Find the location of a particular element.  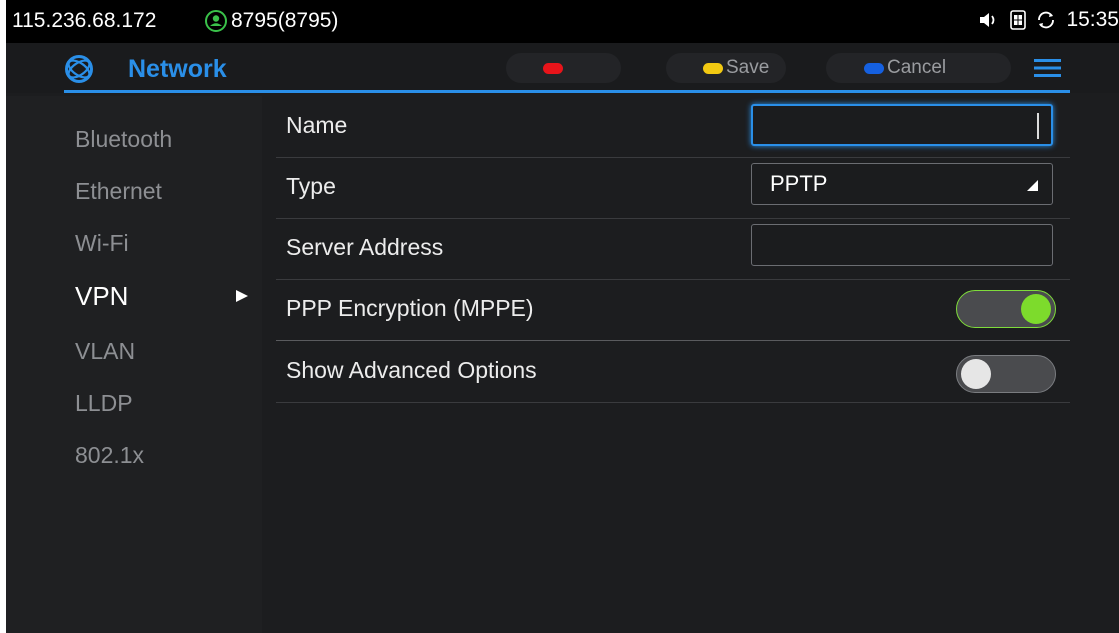

sidebar-item-8021x: 802.1x is located at coordinates (109, 455).